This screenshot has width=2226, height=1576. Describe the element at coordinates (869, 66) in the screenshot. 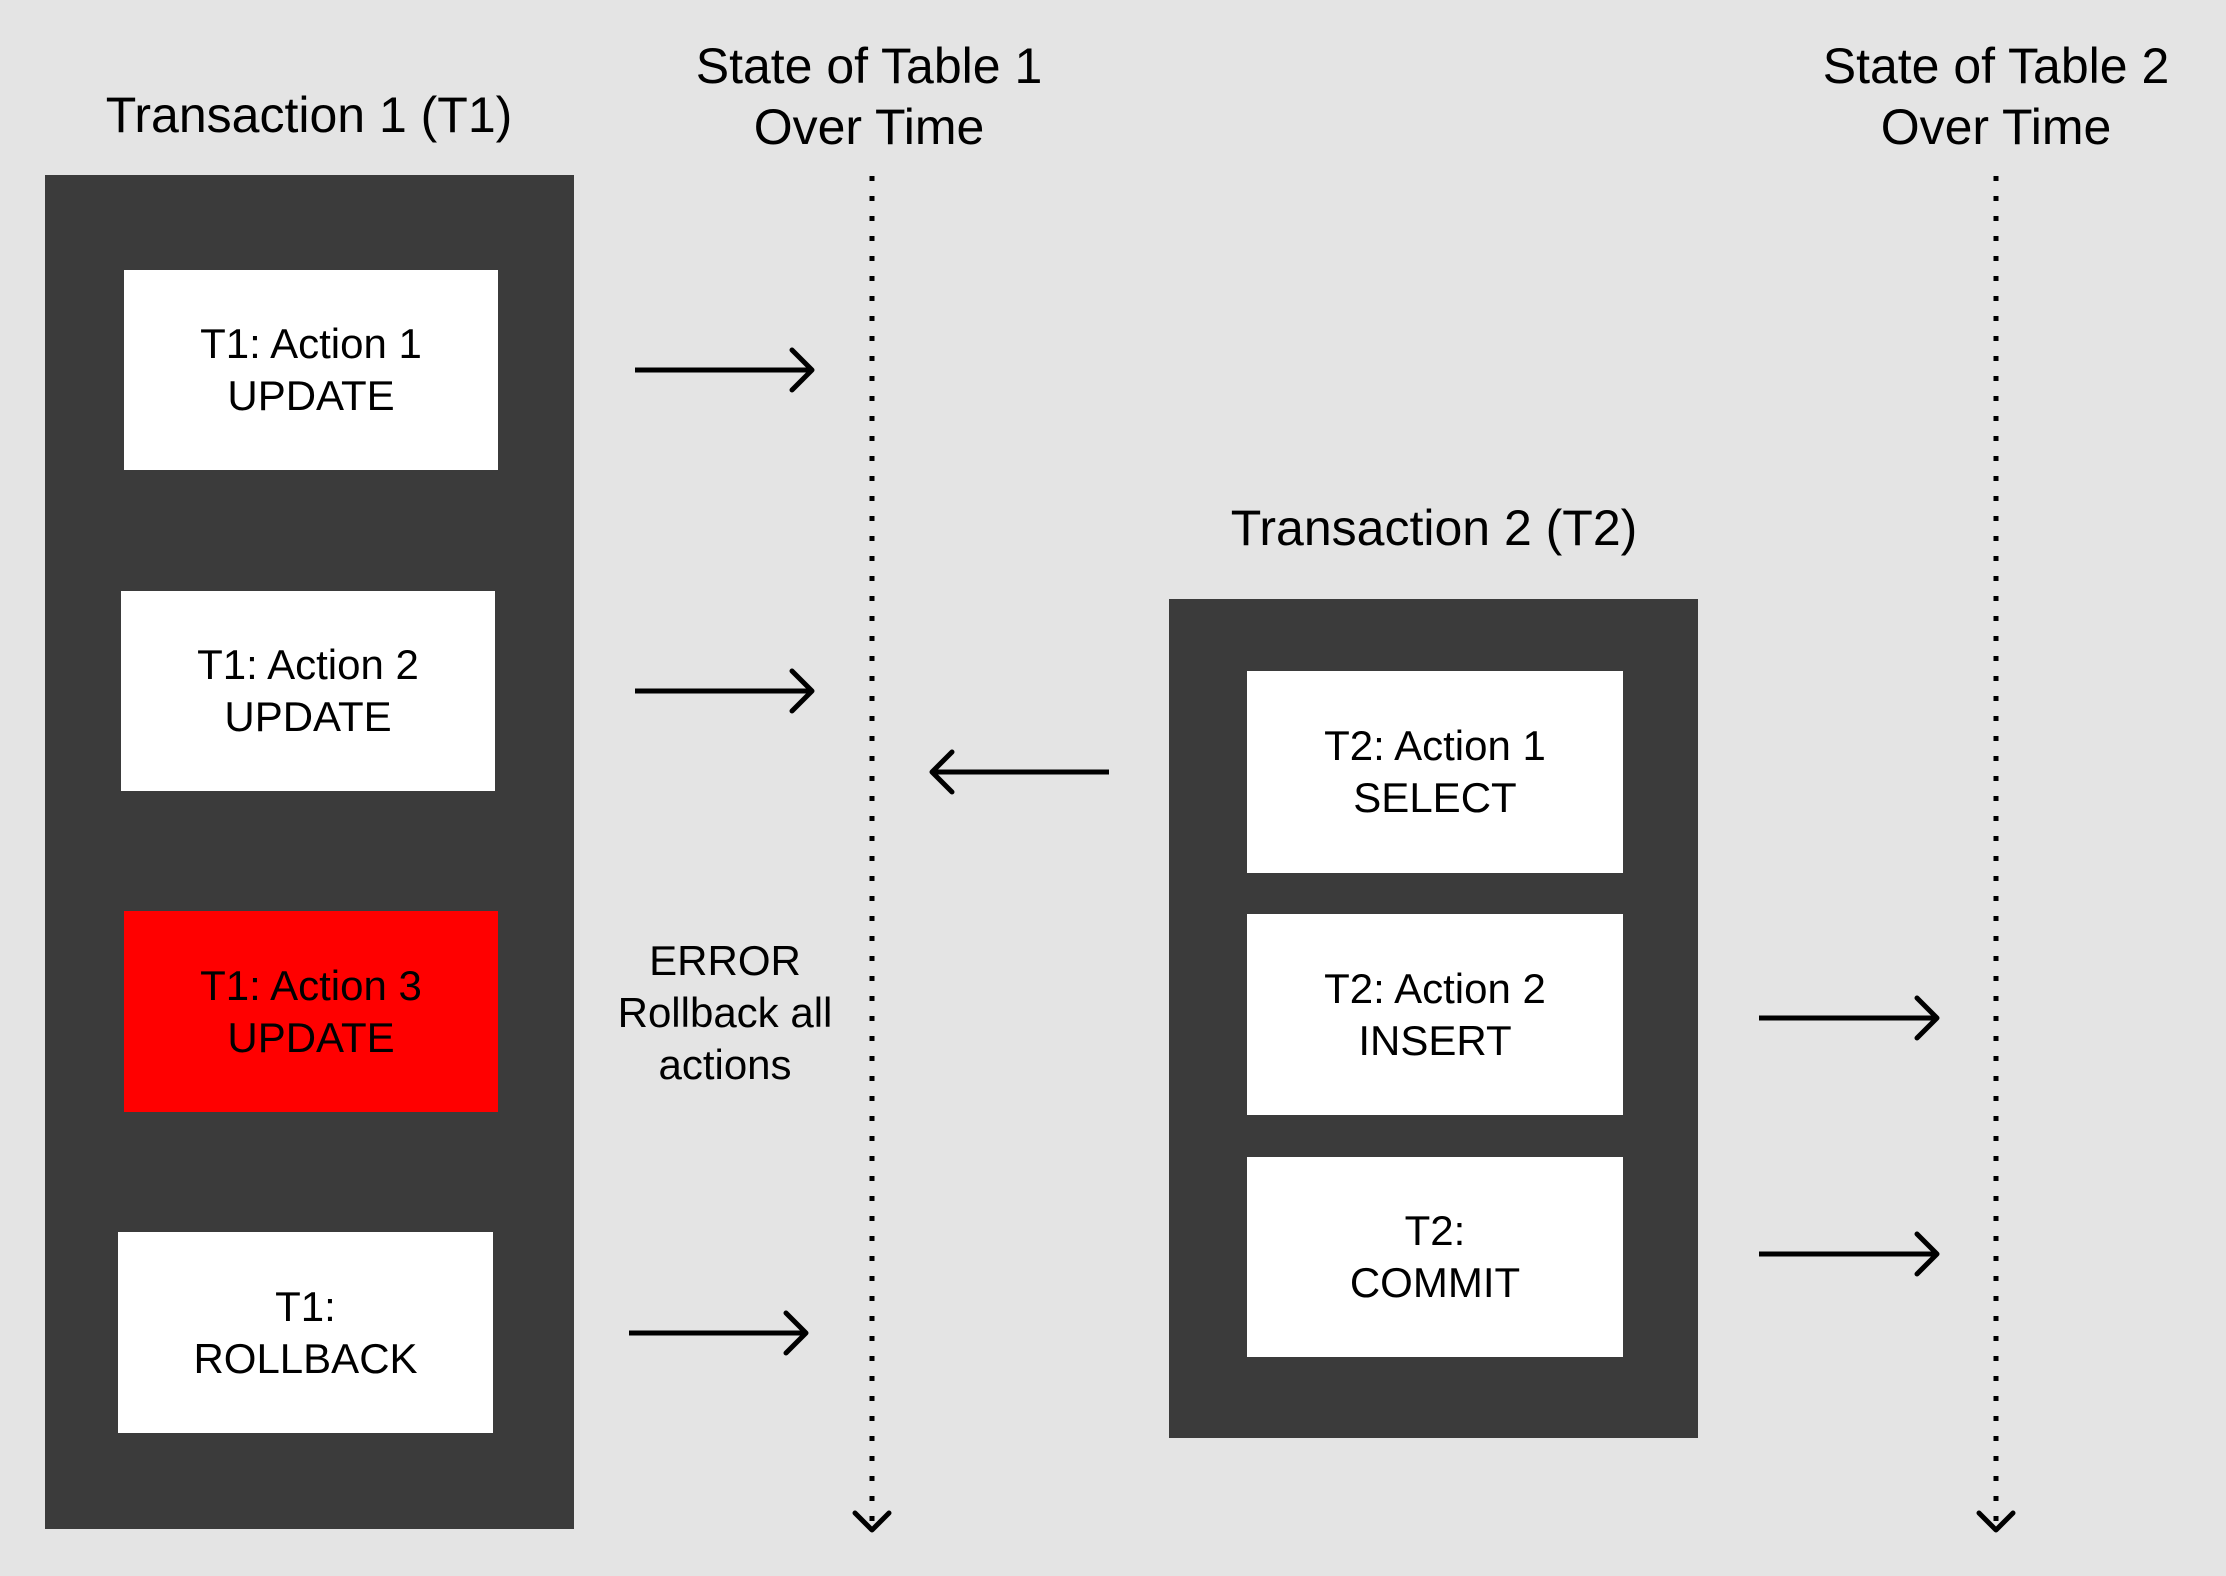

I see `table1-title-line1: State of Table 1` at that location.